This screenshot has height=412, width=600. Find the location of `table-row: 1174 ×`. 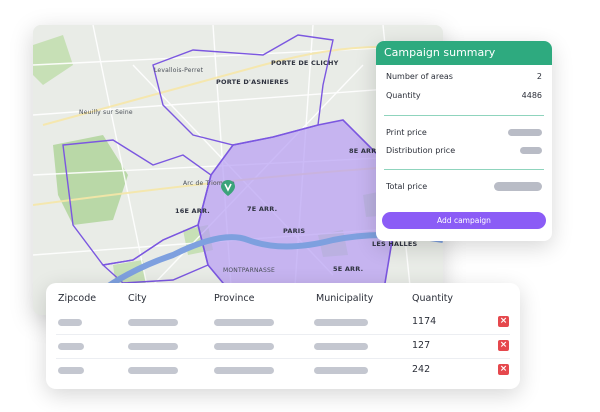

table-row: 1174 × is located at coordinates (283, 323).